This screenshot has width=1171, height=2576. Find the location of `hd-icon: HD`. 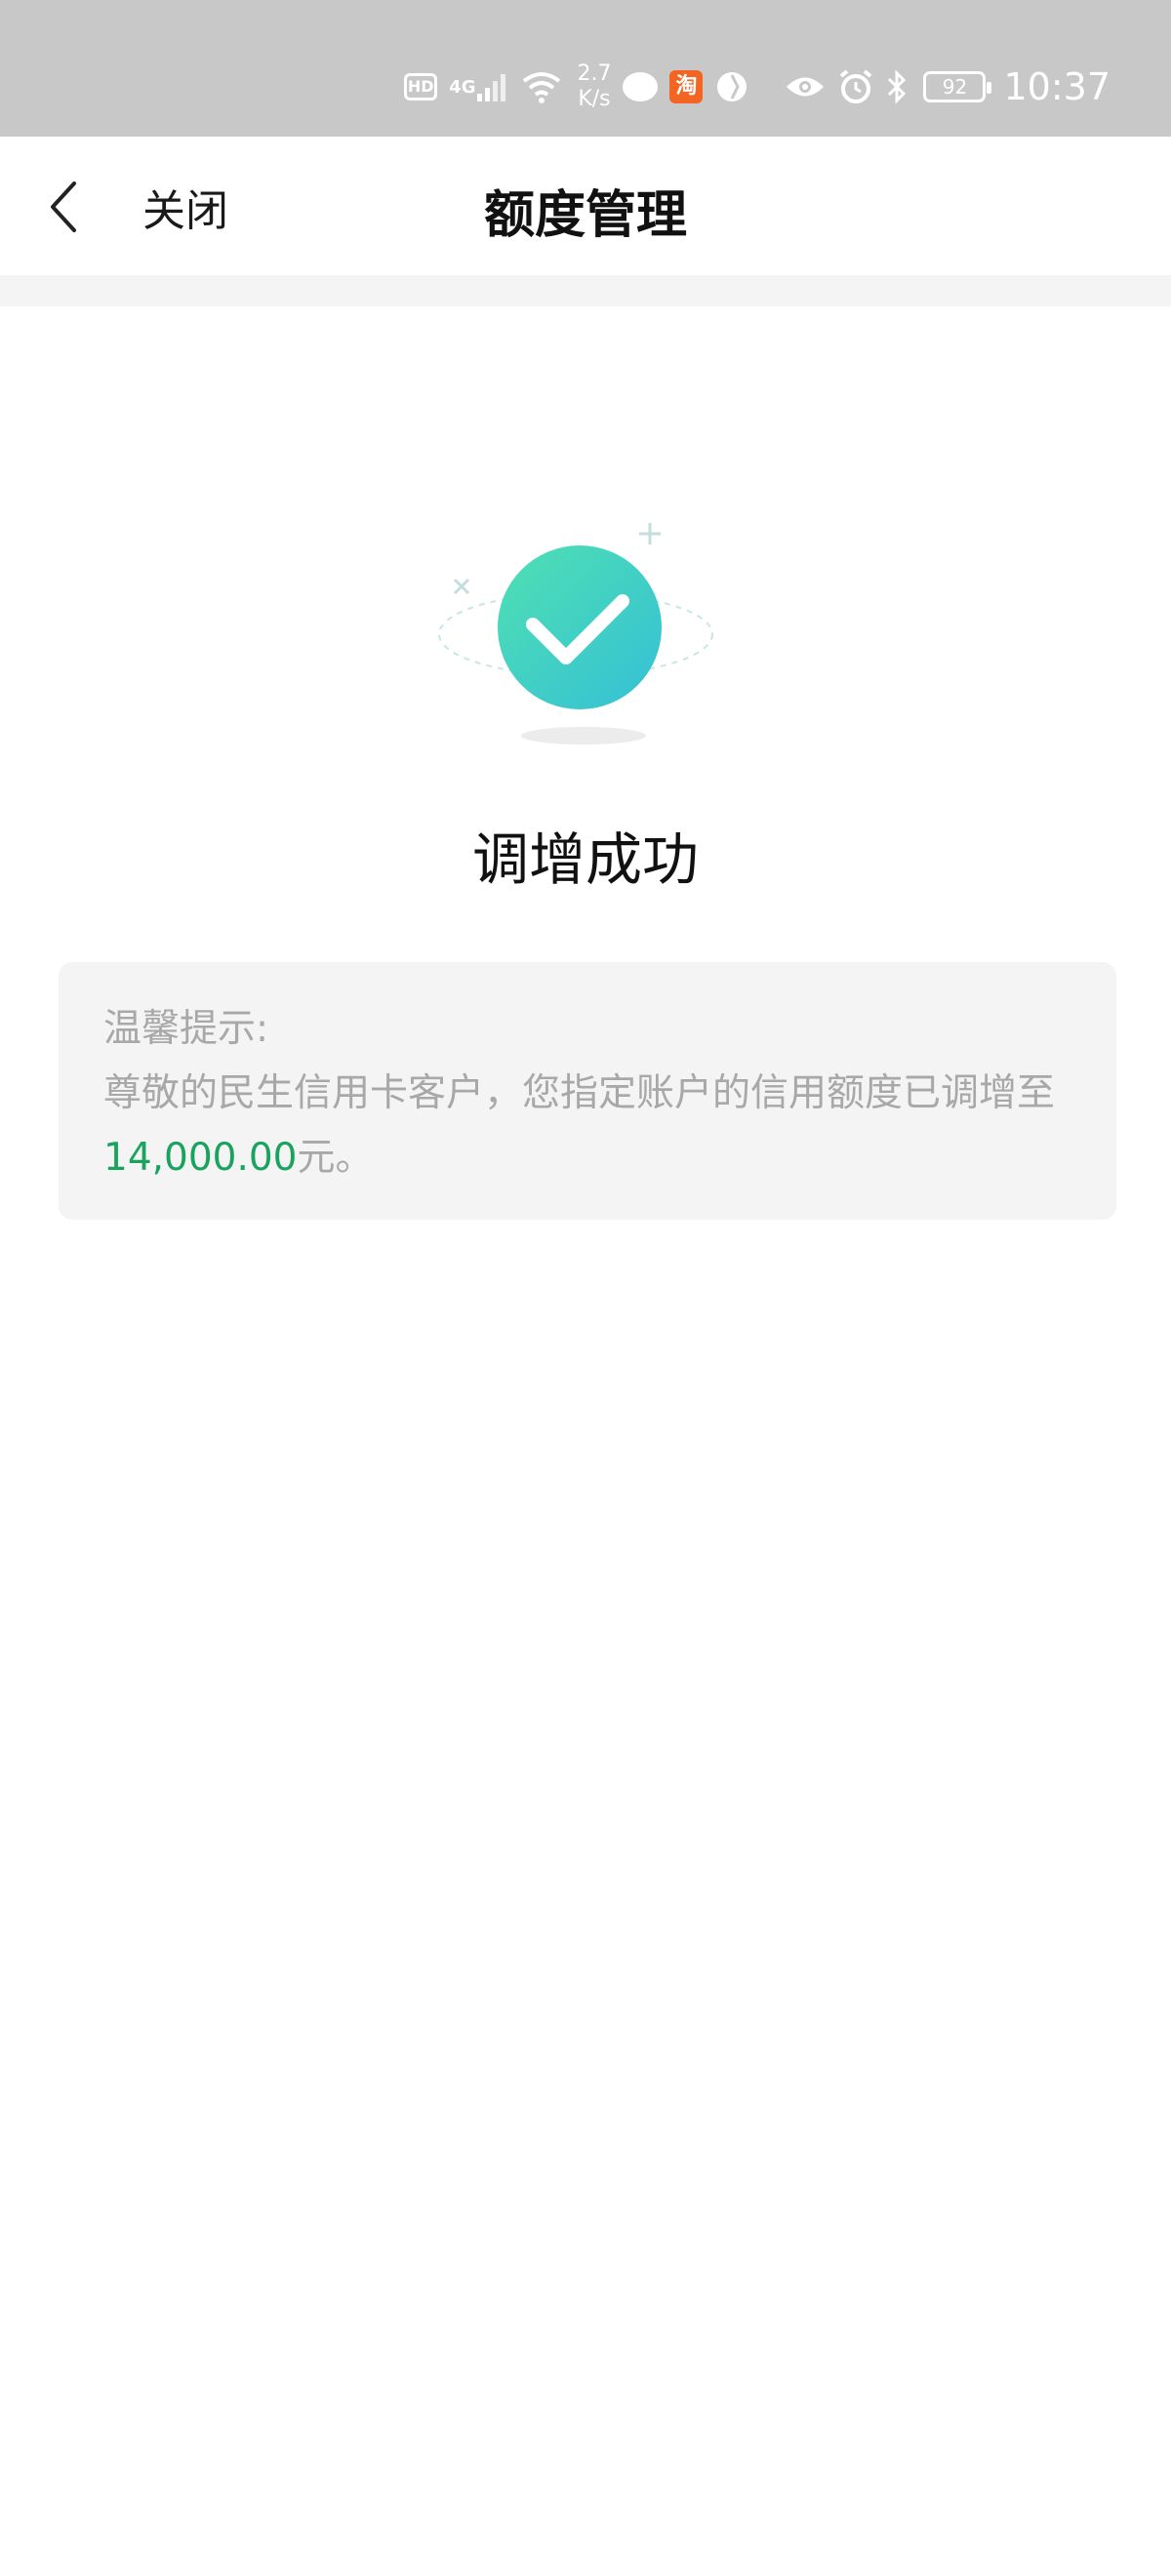

hd-icon: HD is located at coordinates (421, 87).